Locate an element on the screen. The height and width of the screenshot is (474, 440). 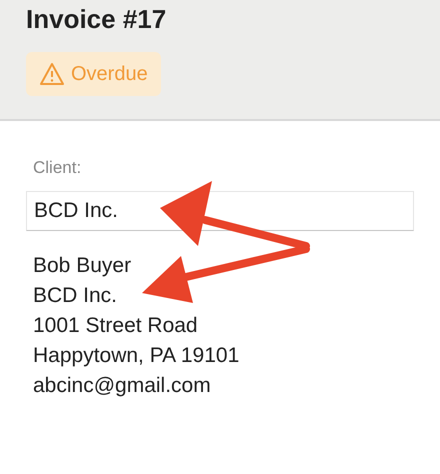
client-label: Client: is located at coordinates (57, 168).